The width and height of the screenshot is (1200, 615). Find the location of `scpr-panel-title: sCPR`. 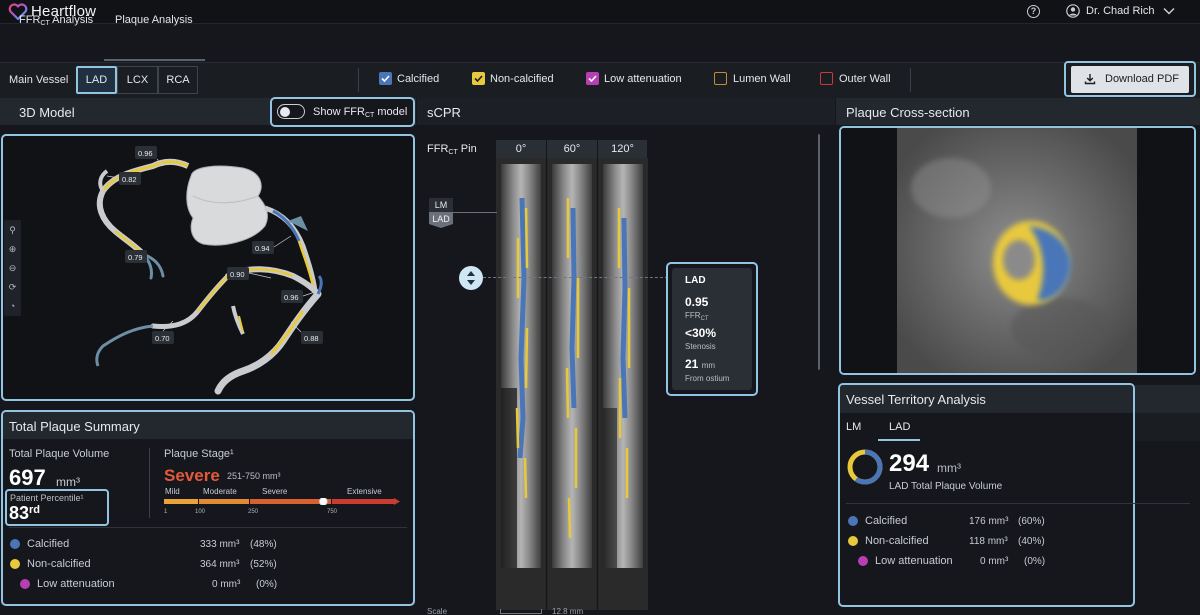

scpr-panel-title: sCPR is located at coordinates (444, 112).